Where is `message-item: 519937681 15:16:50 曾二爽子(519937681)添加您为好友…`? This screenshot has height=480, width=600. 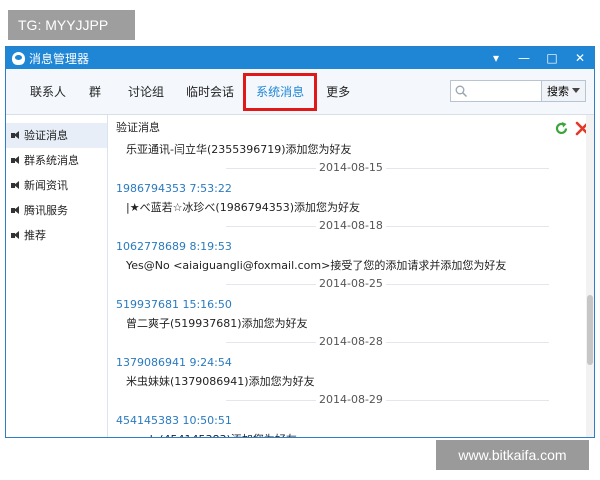
message-item: 519937681 15:16:50 曾二爽子(519937681)添加您为好友… is located at coordinates (355, 323).